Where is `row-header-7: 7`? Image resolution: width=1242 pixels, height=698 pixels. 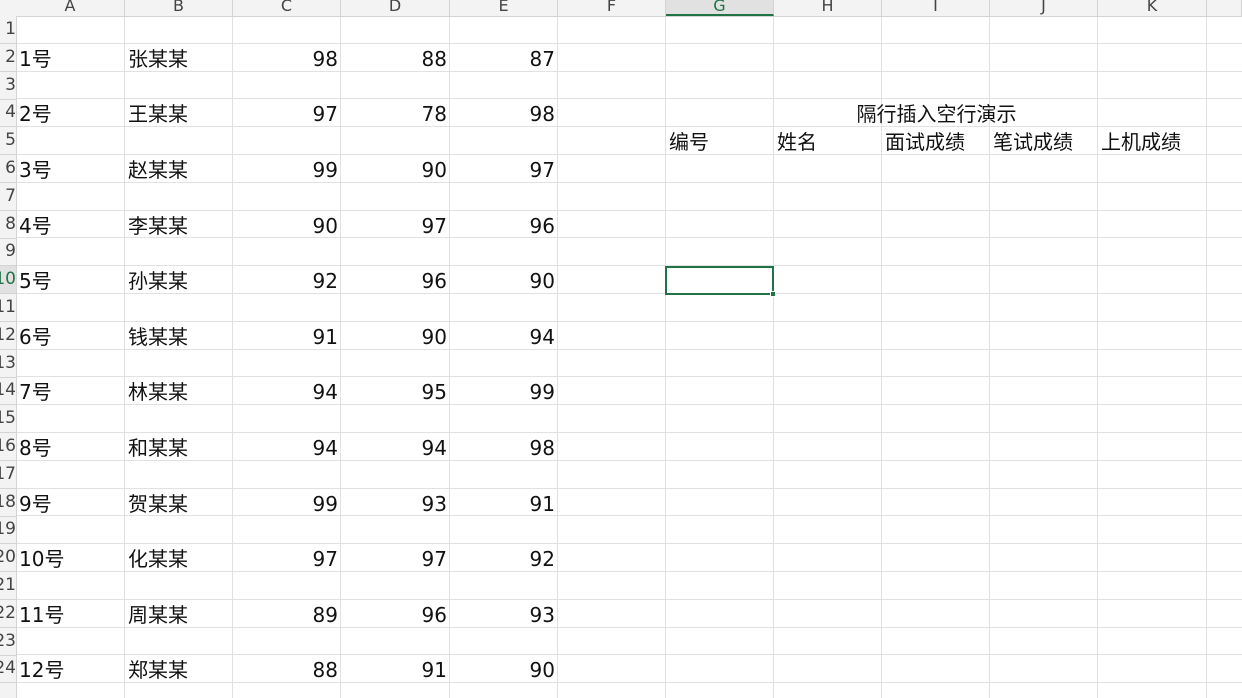 row-header-7: 7 is located at coordinates (8, 197).